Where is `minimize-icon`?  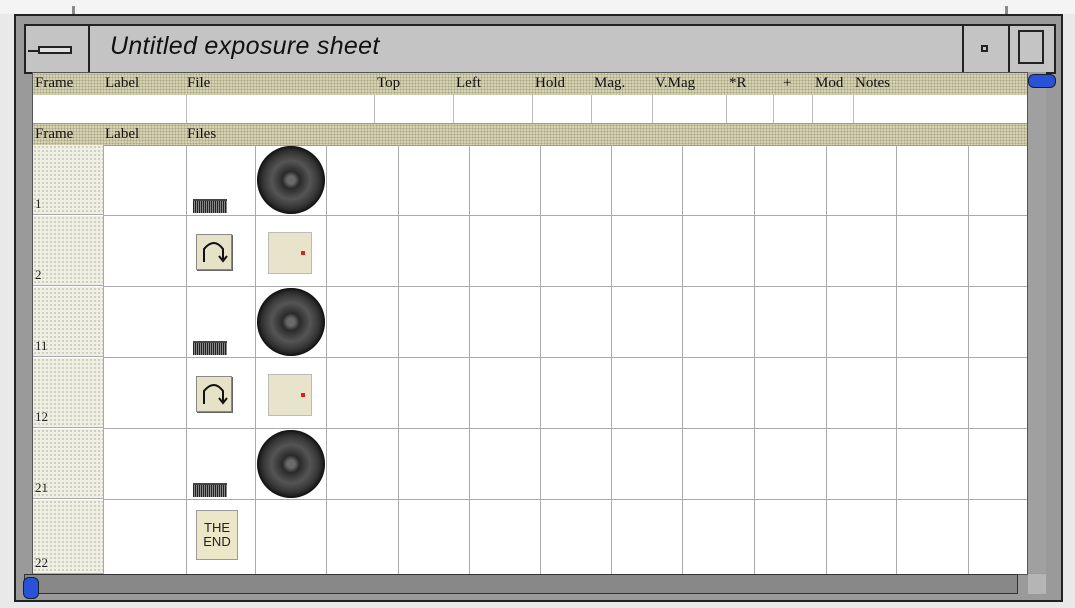 minimize-icon is located at coordinates (984, 48).